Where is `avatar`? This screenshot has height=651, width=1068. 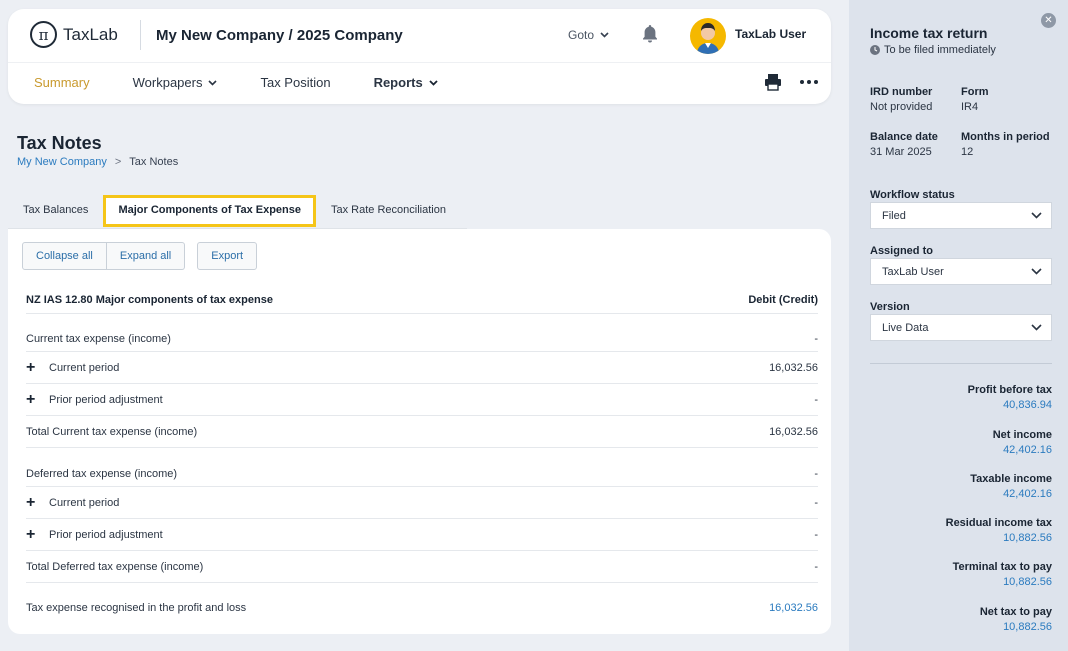
avatar is located at coordinates (708, 36).